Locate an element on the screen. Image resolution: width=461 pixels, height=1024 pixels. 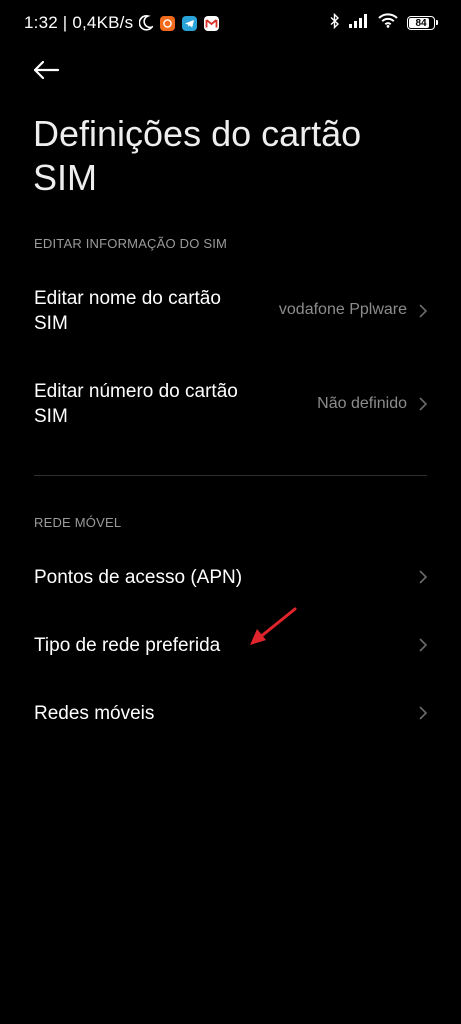
wifi-icon is located at coordinates (388, 23).